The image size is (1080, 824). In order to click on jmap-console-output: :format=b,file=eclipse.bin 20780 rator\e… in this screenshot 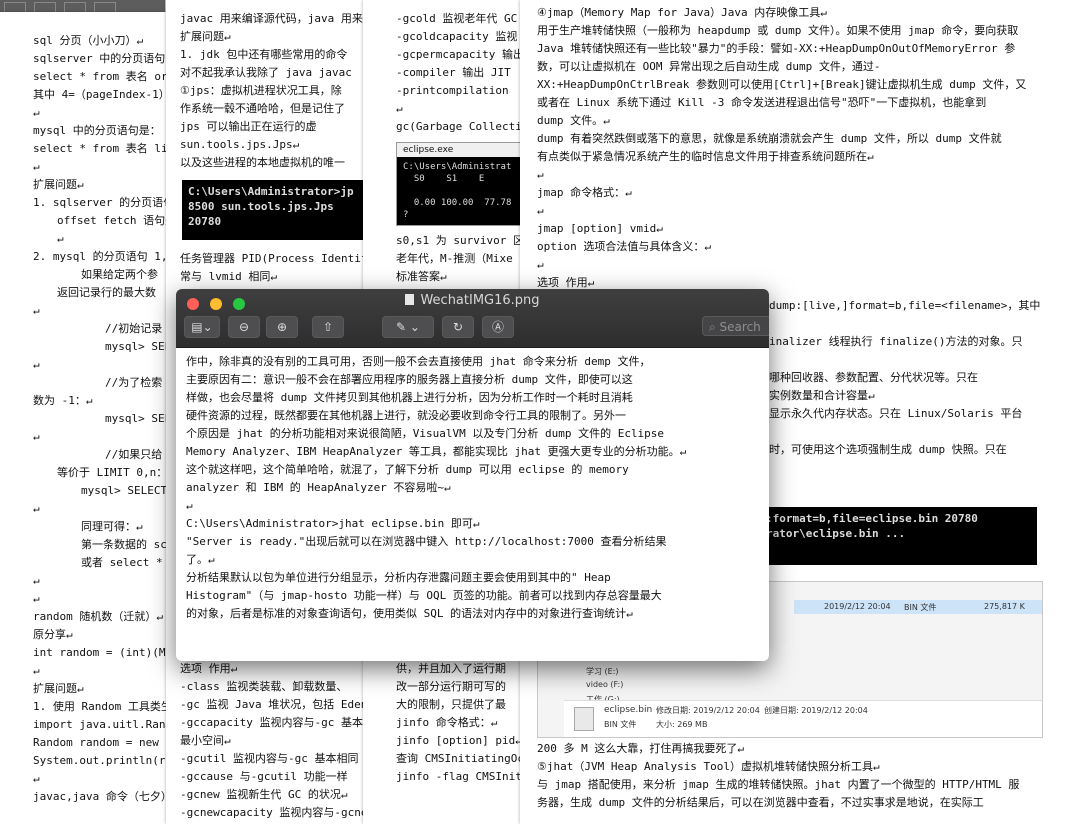, I will do `click(898, 536)`.